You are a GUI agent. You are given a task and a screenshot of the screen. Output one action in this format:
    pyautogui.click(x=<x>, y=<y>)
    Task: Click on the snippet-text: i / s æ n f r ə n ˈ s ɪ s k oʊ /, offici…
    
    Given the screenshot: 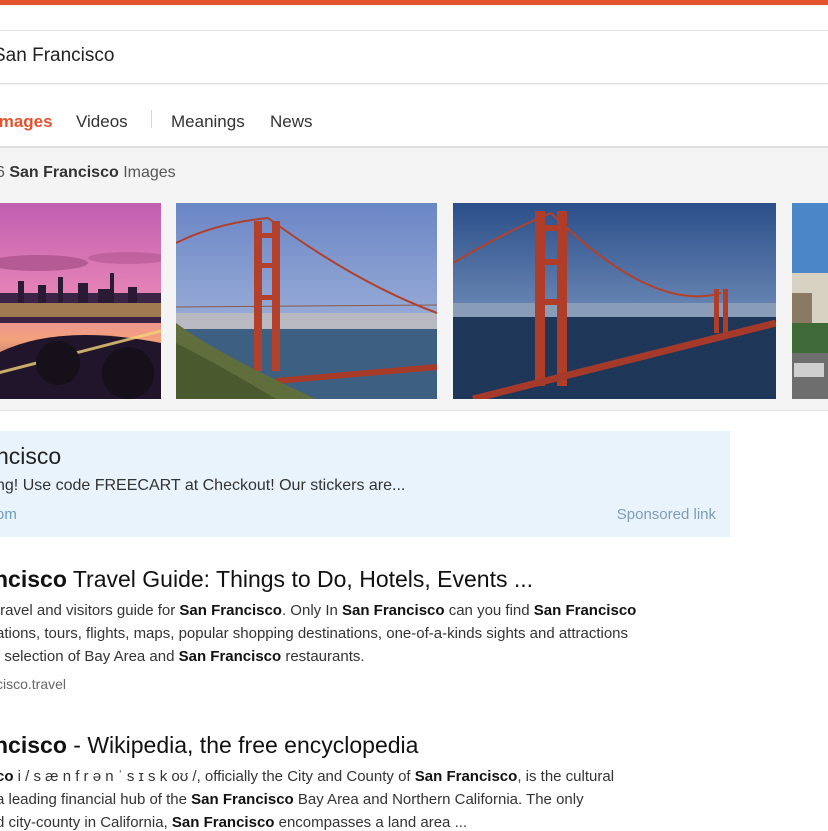 What is the action you would take?
    pyautogui.click(x=214, y=776)
    